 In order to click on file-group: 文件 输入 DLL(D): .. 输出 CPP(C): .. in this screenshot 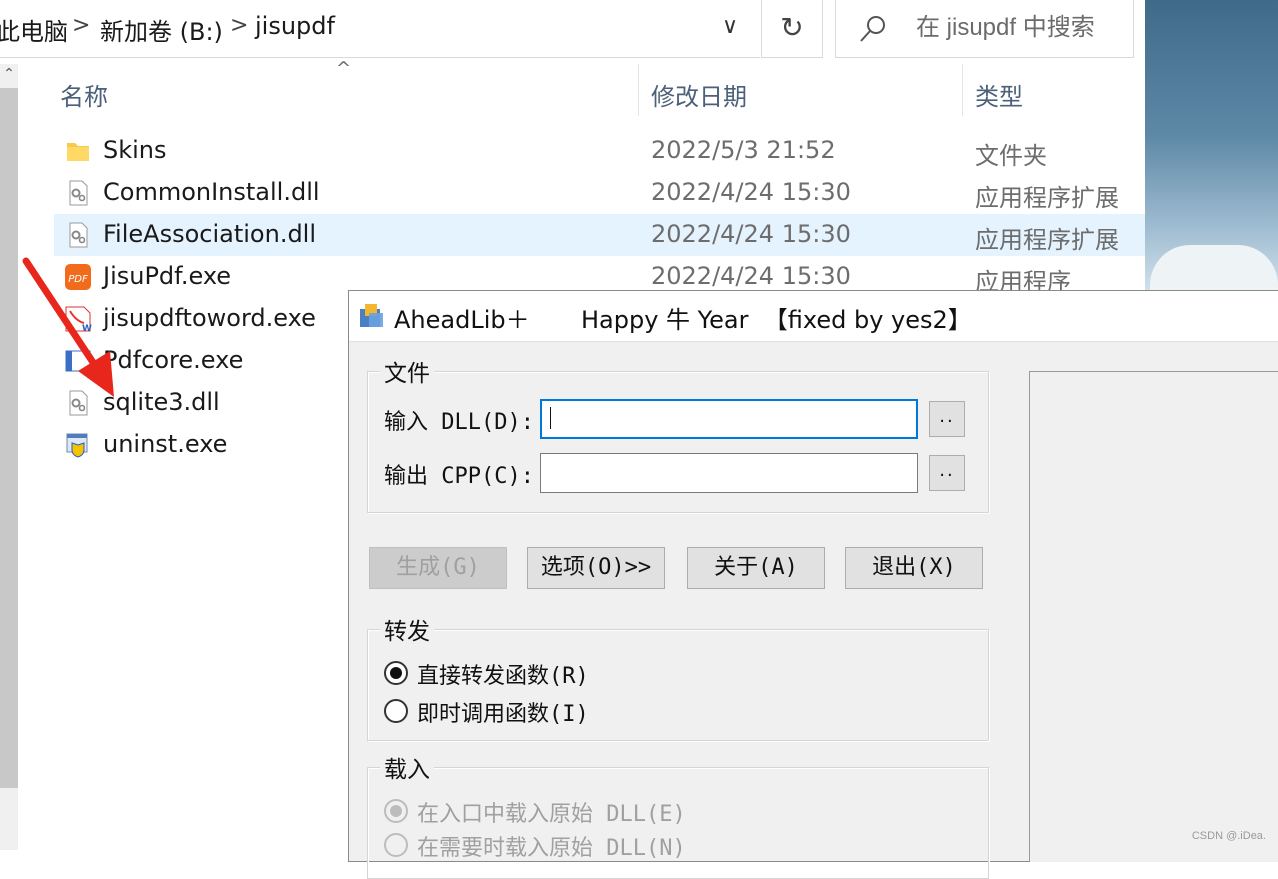, I will do `click(678, 433)`.